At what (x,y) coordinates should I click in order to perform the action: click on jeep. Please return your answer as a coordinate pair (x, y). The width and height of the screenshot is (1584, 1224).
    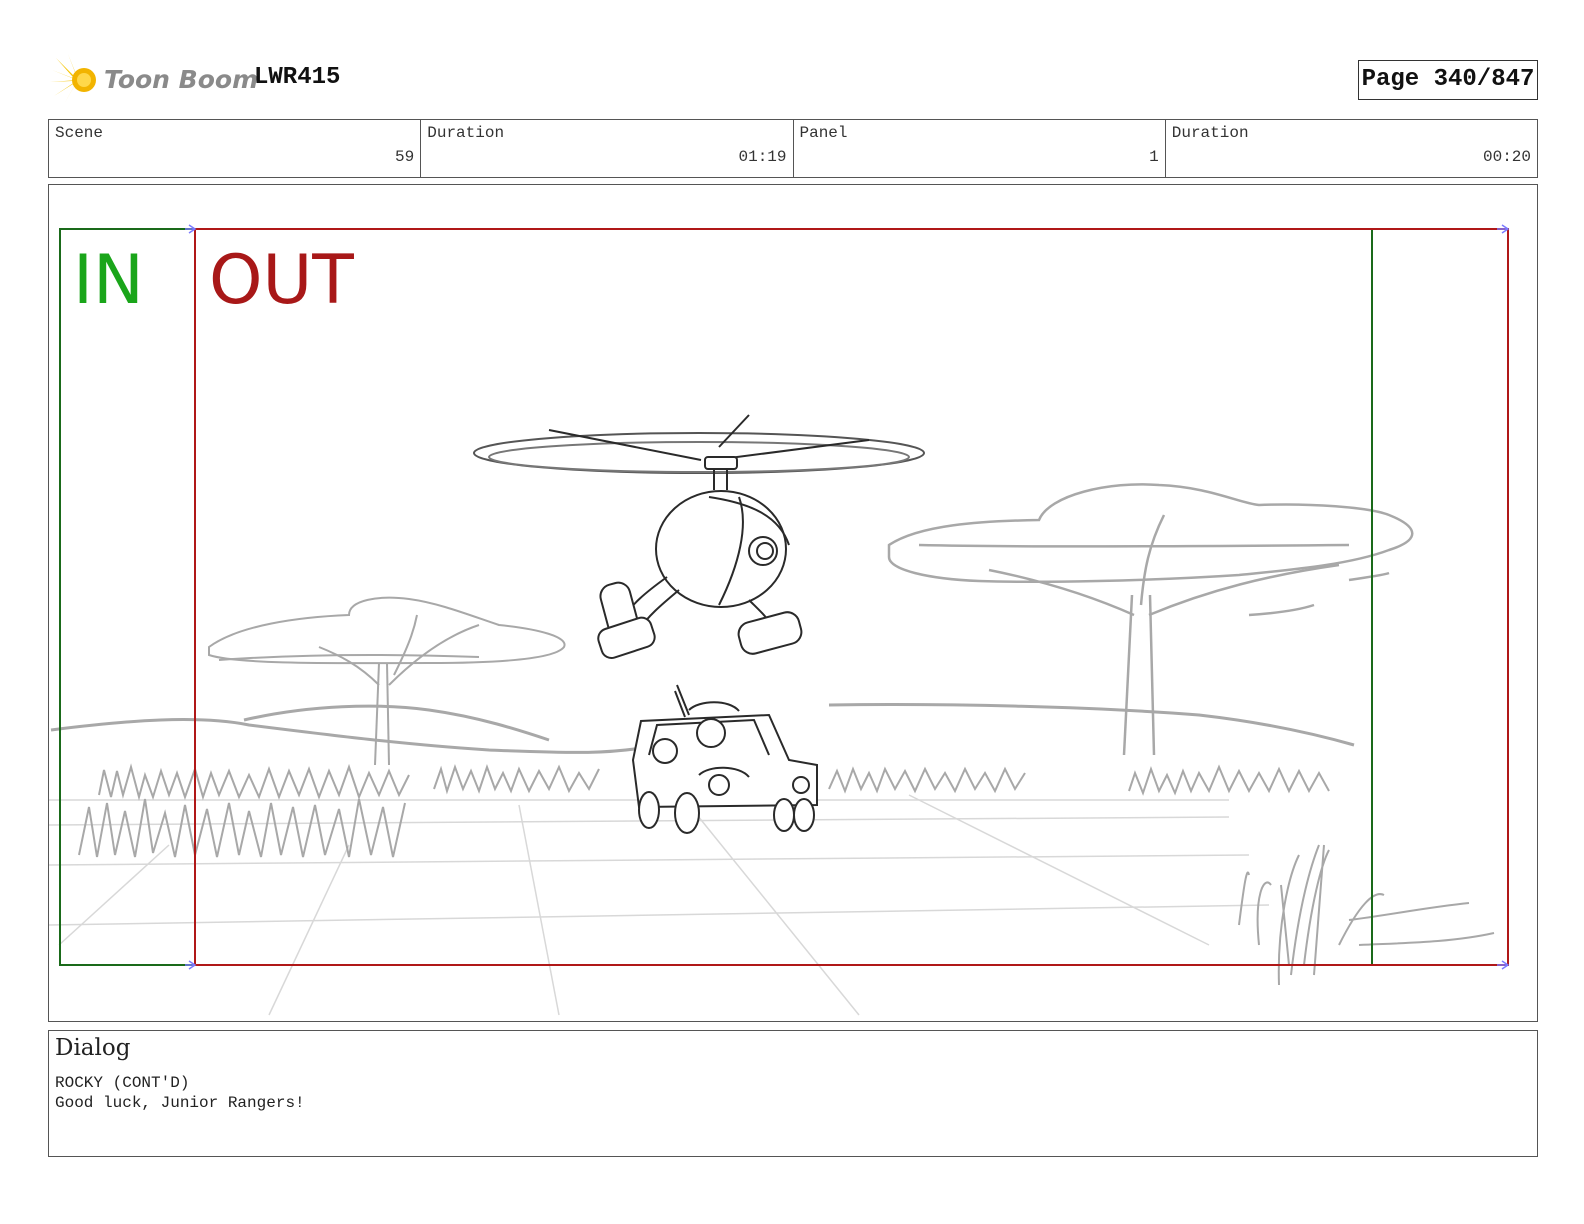
    Looking at the image, I should click on (724, 759).